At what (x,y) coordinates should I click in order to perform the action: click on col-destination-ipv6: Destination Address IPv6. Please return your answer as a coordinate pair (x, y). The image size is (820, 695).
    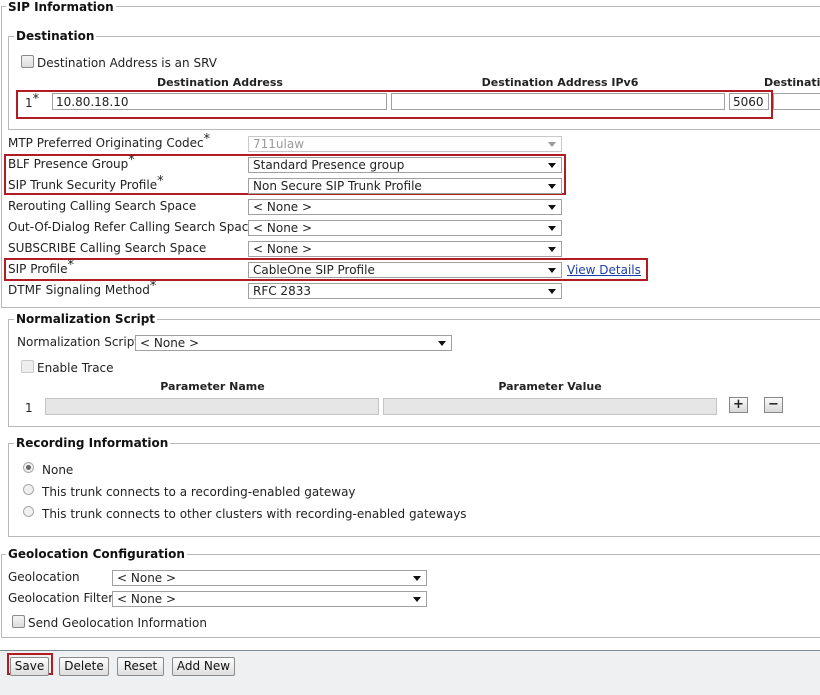
    Looking at the image, I should click on (560, 82).